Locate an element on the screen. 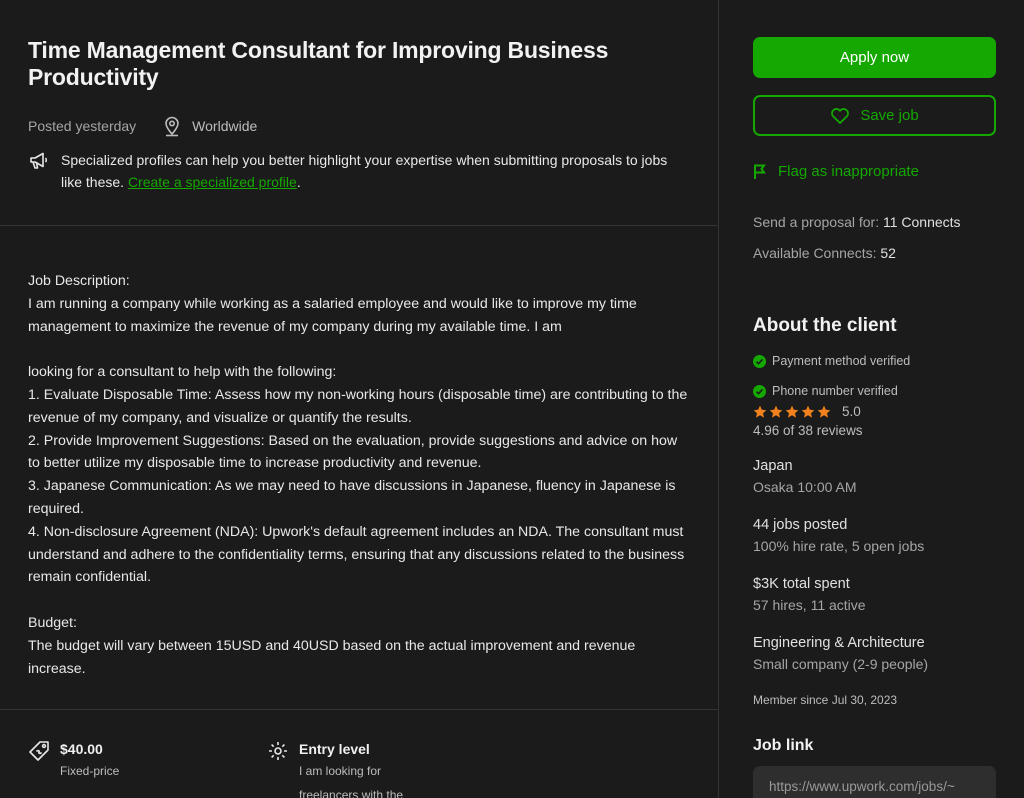  experience-level: Entry level is located at coordinates (334, 749).